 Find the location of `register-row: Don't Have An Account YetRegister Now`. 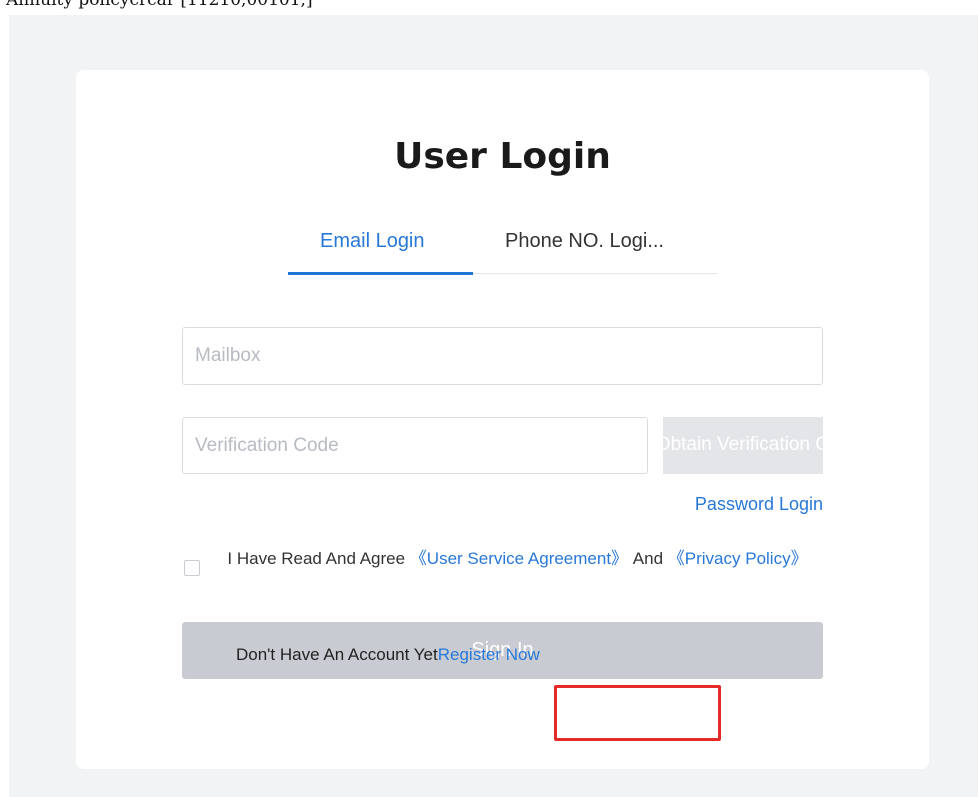

register-row: Don't Have An Account YetRegister Now is located at coordinates (388, 655).